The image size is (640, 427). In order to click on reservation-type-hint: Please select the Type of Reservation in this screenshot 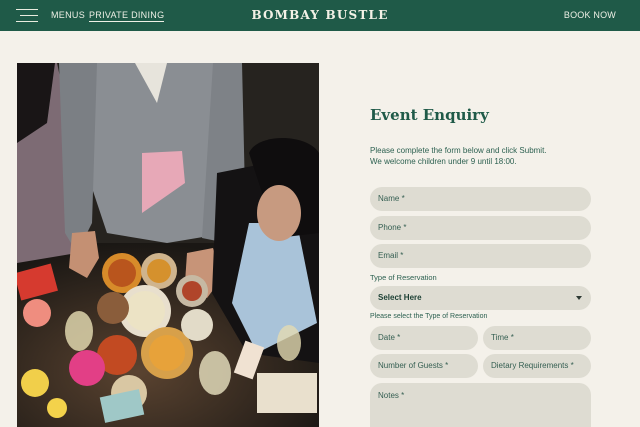, I will do `click(429, 316)`.